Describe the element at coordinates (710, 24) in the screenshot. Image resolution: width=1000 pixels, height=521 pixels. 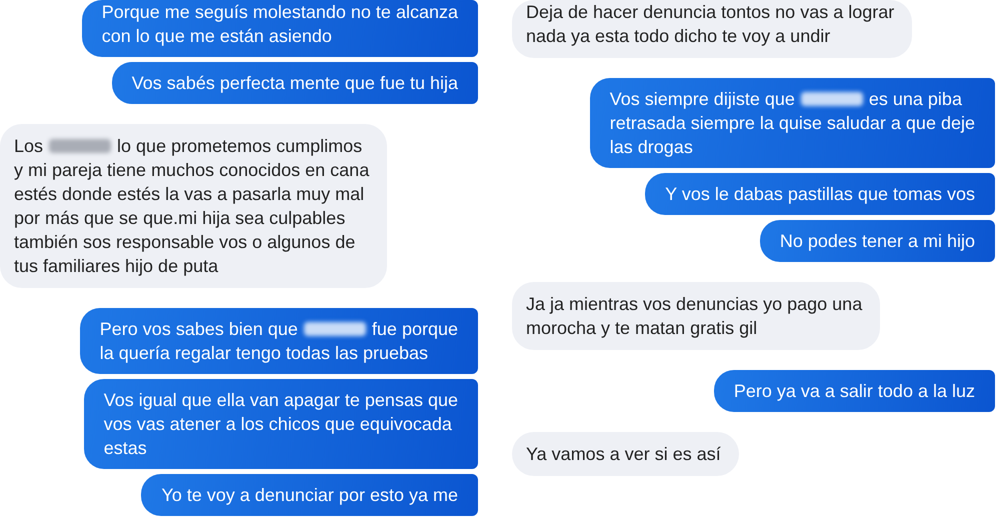
I see `message-text: Deja de hacer denuncia tontos no vas a lograr nada ya esta todo dicho te voy a undir` at that location.